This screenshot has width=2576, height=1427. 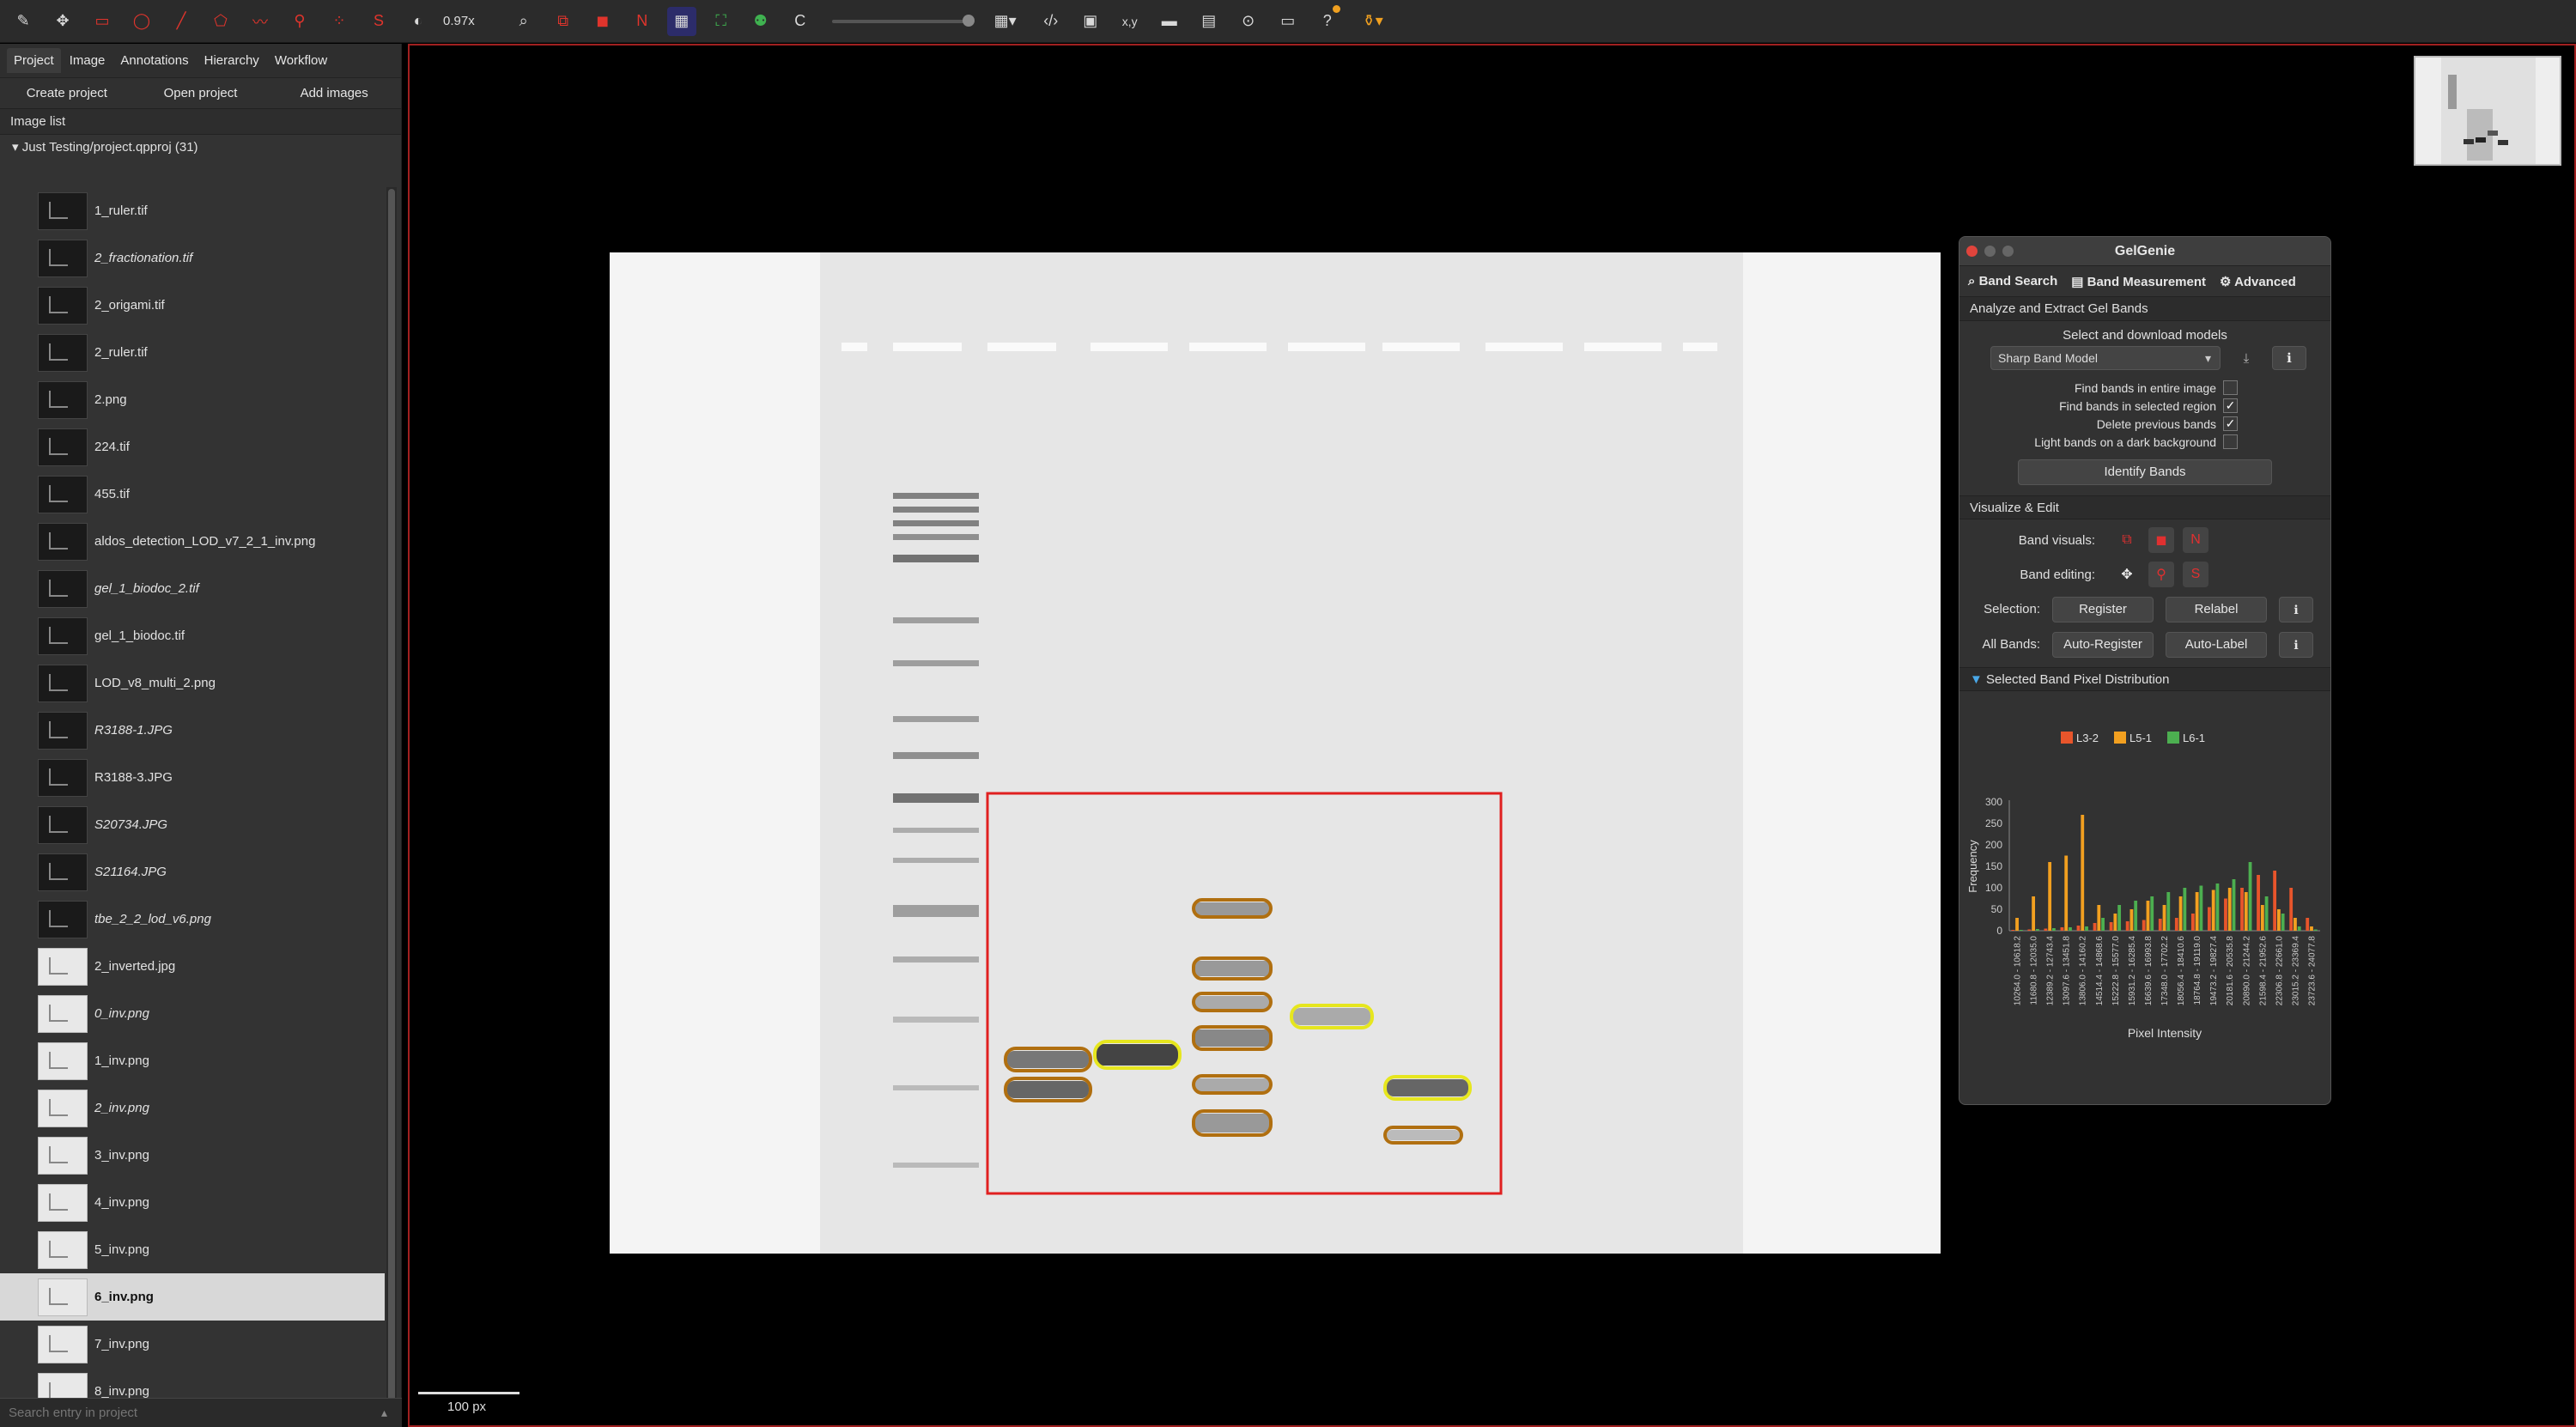 What do you see at coordinates (2144, 406) in the screenshot?
I see `check-selected-region: Find bands in selected region ✓` at bounding box center [2144, 406].